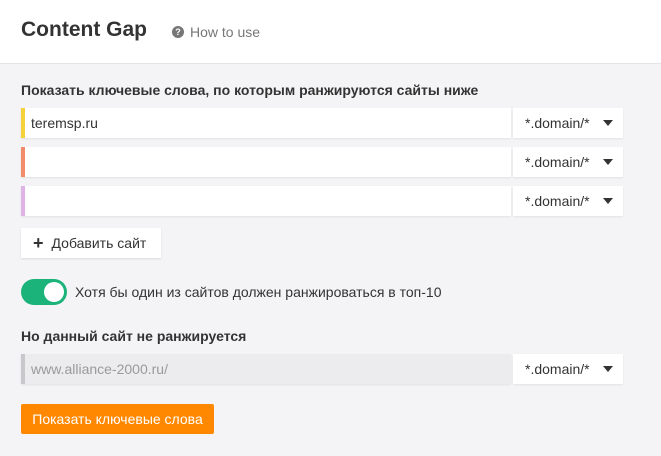 The image size is (661, 456). I want to click on site-input-1-value: teremsp.ru, so click(64, 123).